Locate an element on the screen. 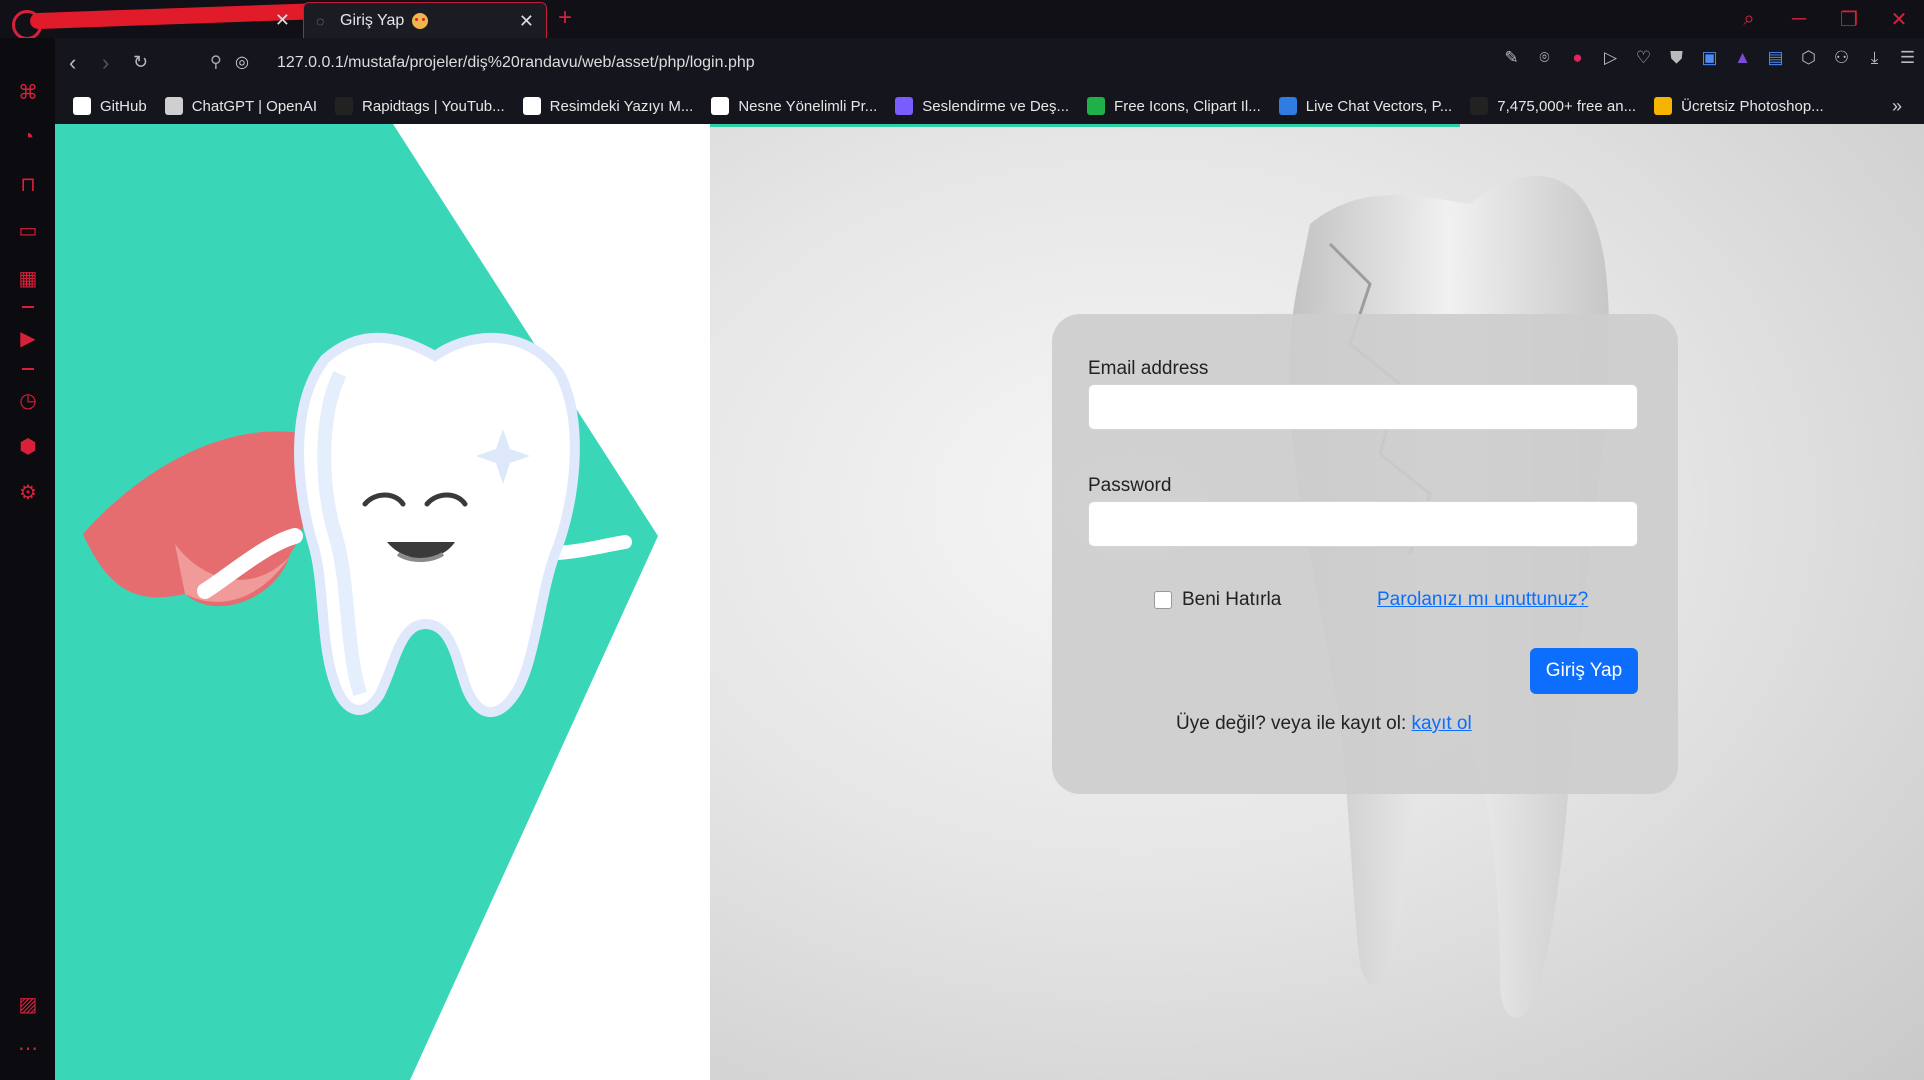 The image size is (1924, 1080). remember-label: Beni Hatırla is located at coordinates (1232, 599).